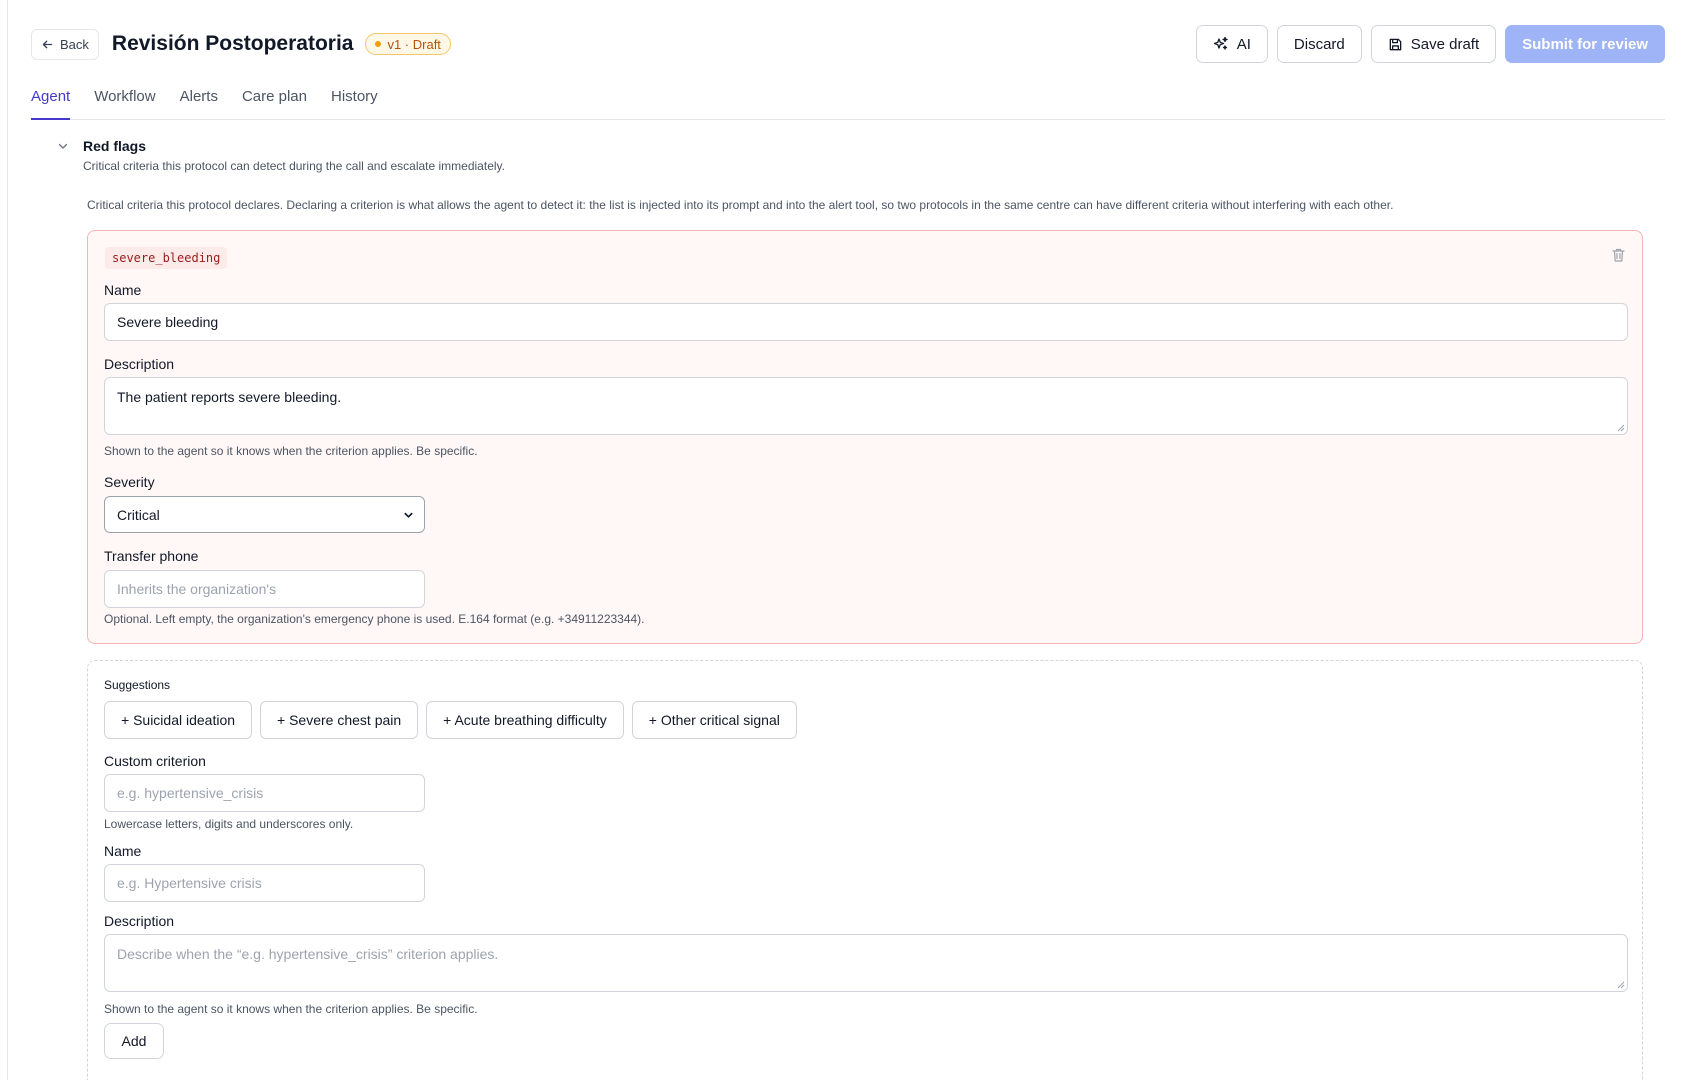  Describe the element at coordinates (1231, 44) in the screenshot. I see `ai-button: AI` at that location.